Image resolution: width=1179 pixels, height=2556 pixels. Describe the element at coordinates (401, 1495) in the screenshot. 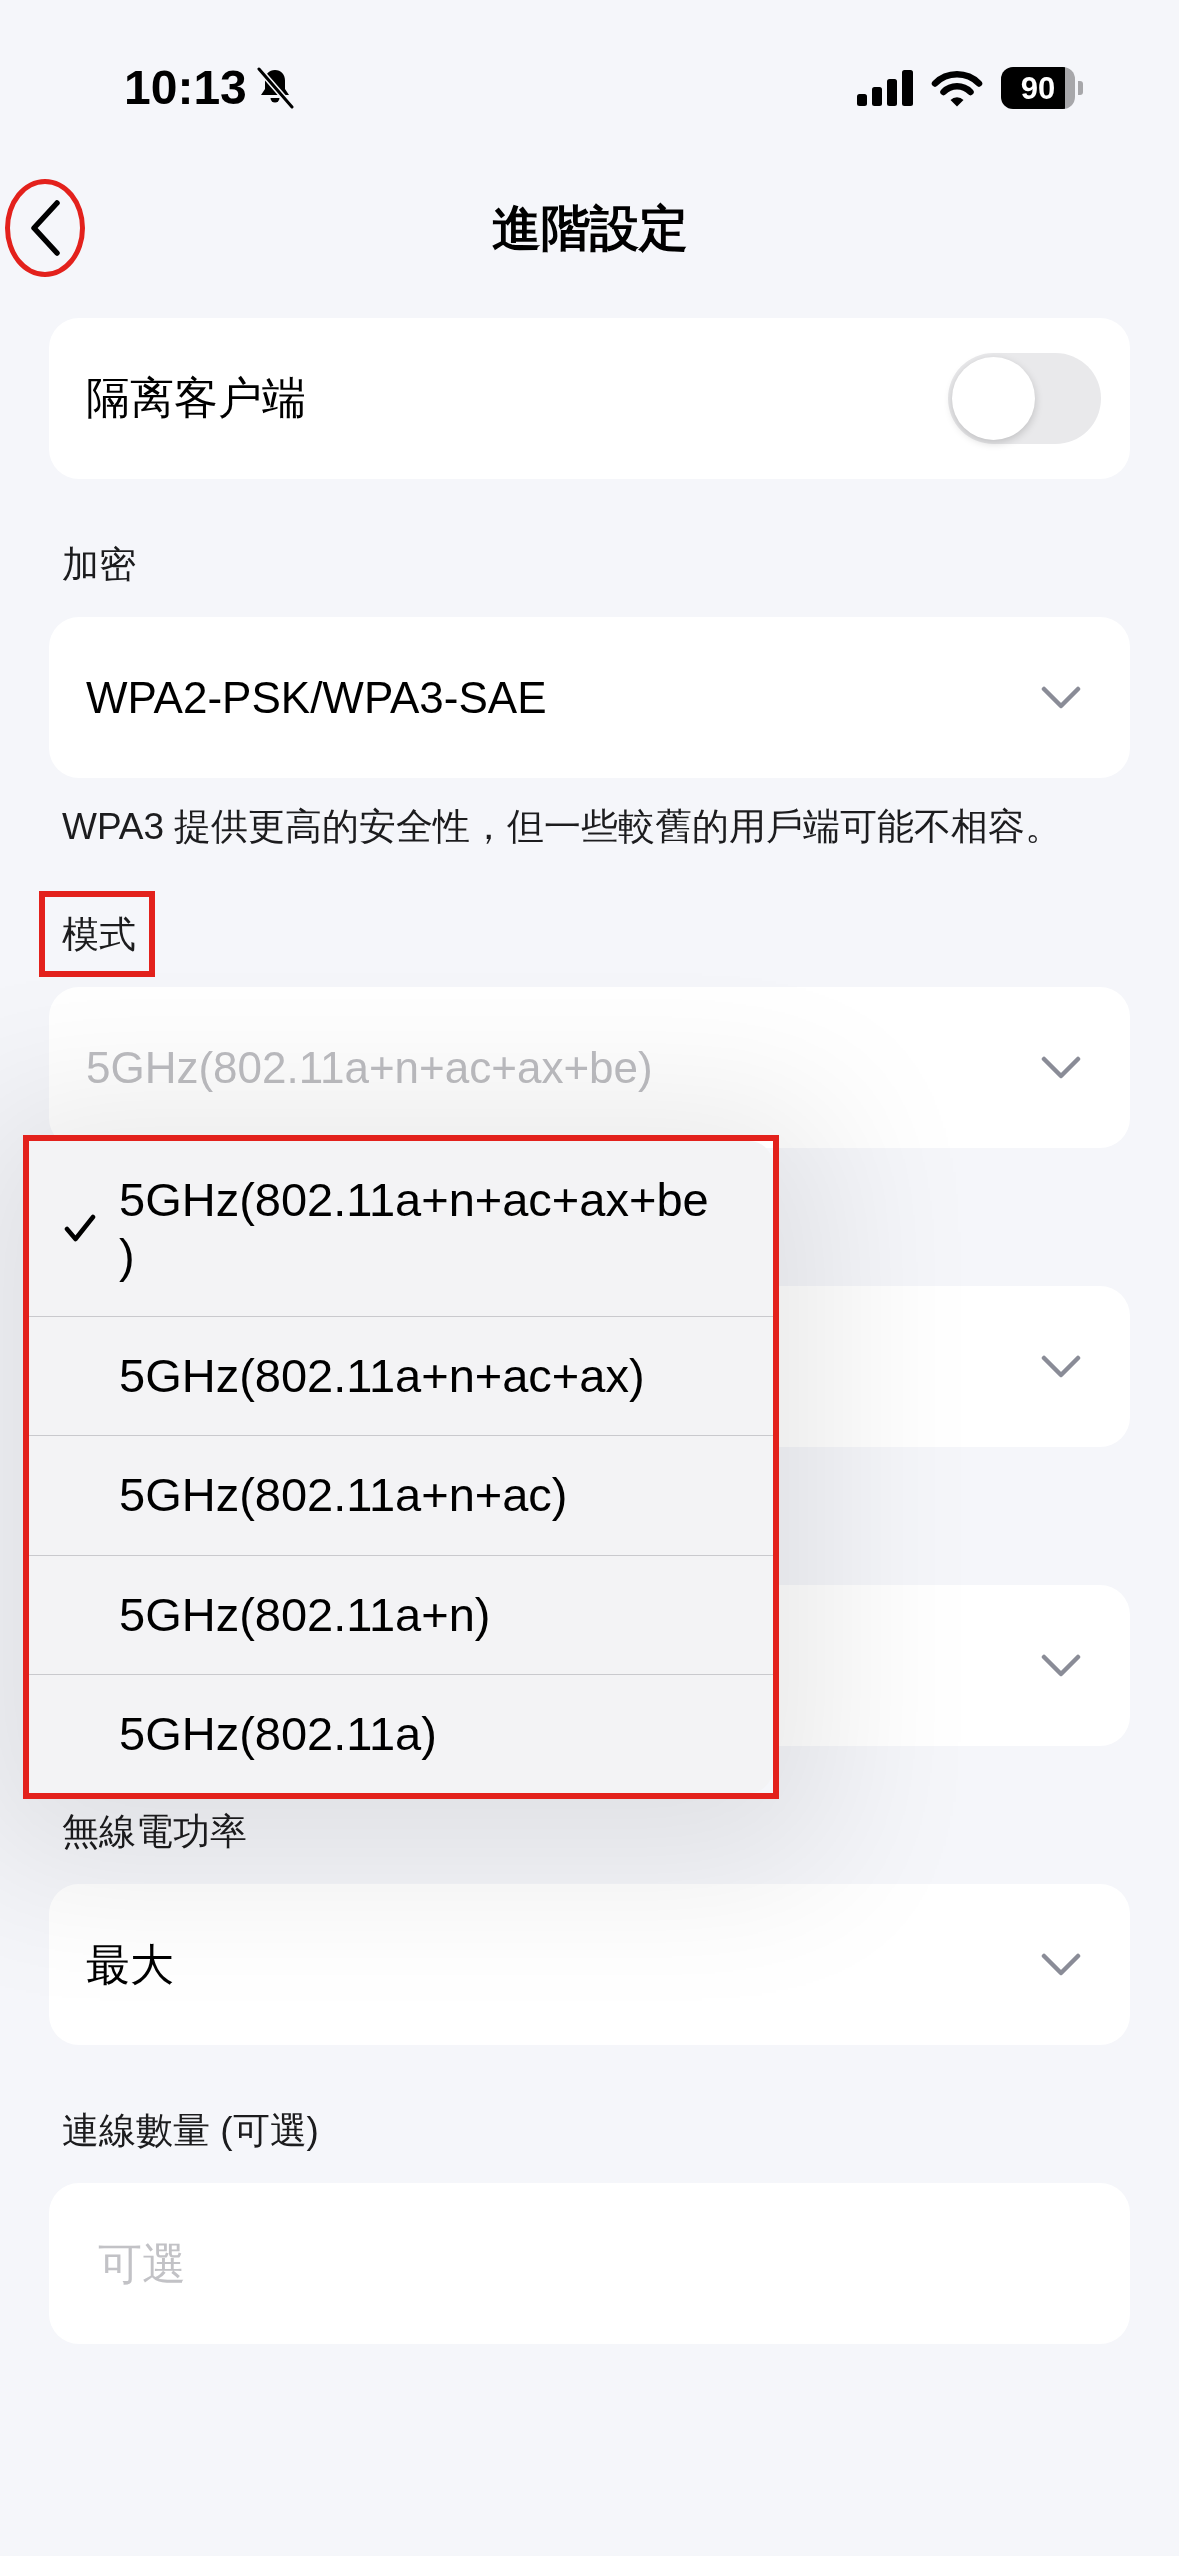

I see `menu-option: 5GHz(802.11a+n+ac)` at that location.